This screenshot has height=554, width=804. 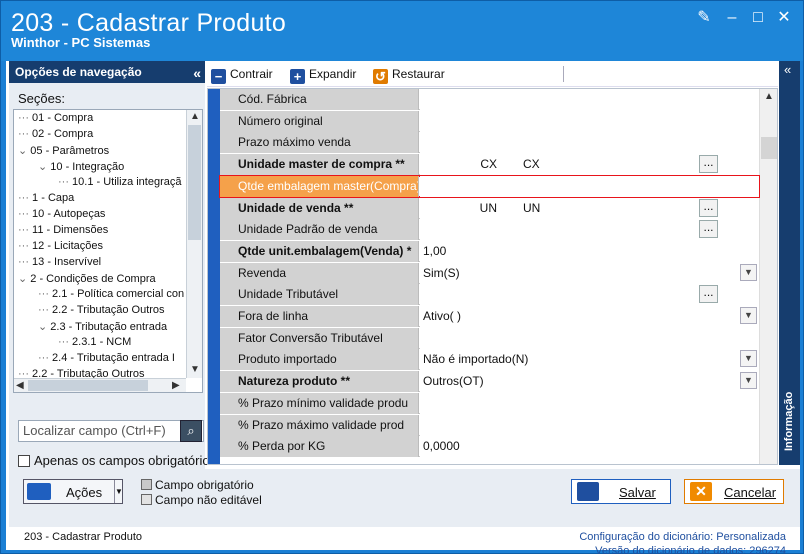 What do you see at coordinates (81, 166) in the screenshot?
I see `tree-item: ⌄ 10 - Integração` at bounding box center [81, 166].